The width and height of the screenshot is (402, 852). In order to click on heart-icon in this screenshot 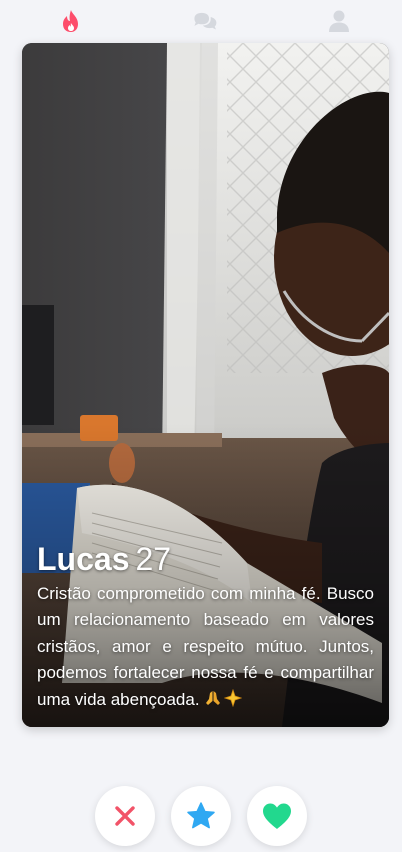, I will do `click(277, 816)`.